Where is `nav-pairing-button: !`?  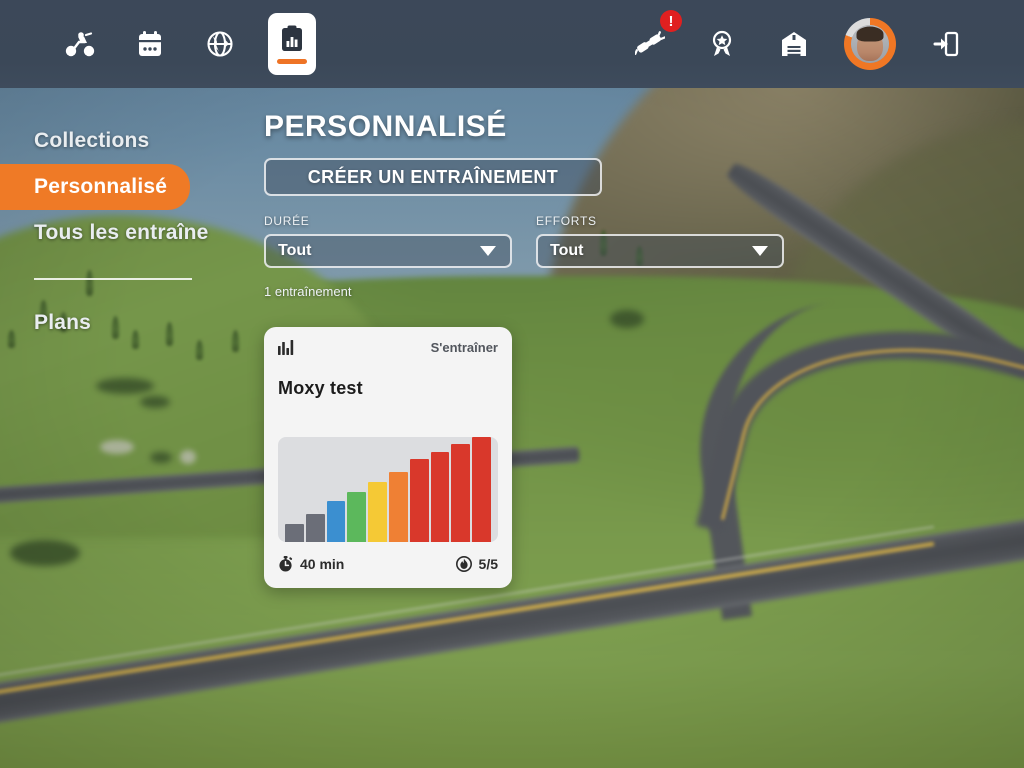
nav-pairing-button: ! is located at coordinates (655, 38).